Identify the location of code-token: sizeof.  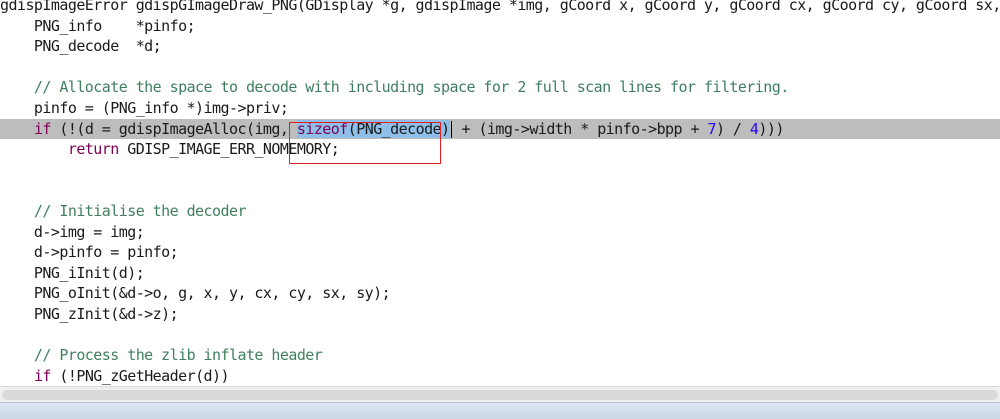
(322, 128).